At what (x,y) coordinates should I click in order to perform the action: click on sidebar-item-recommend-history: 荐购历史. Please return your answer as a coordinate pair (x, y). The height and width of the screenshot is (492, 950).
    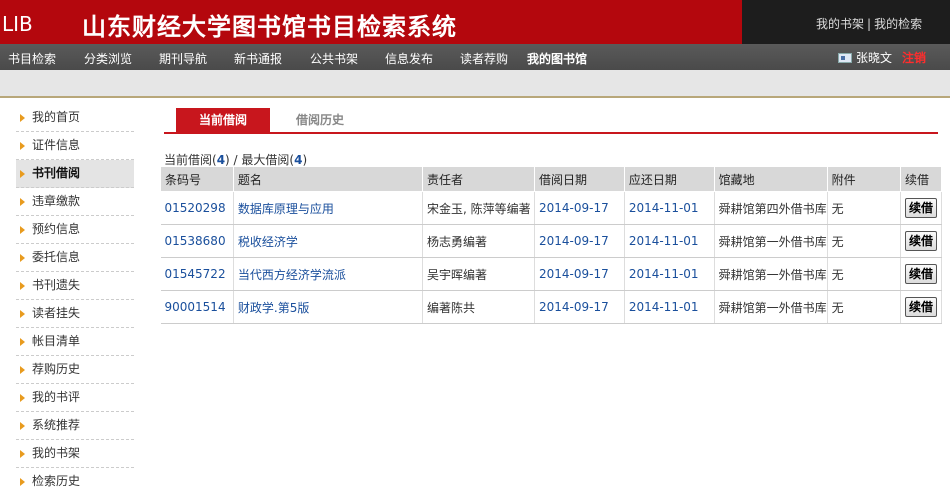
    Looking at the image, I should click on (75, 370).